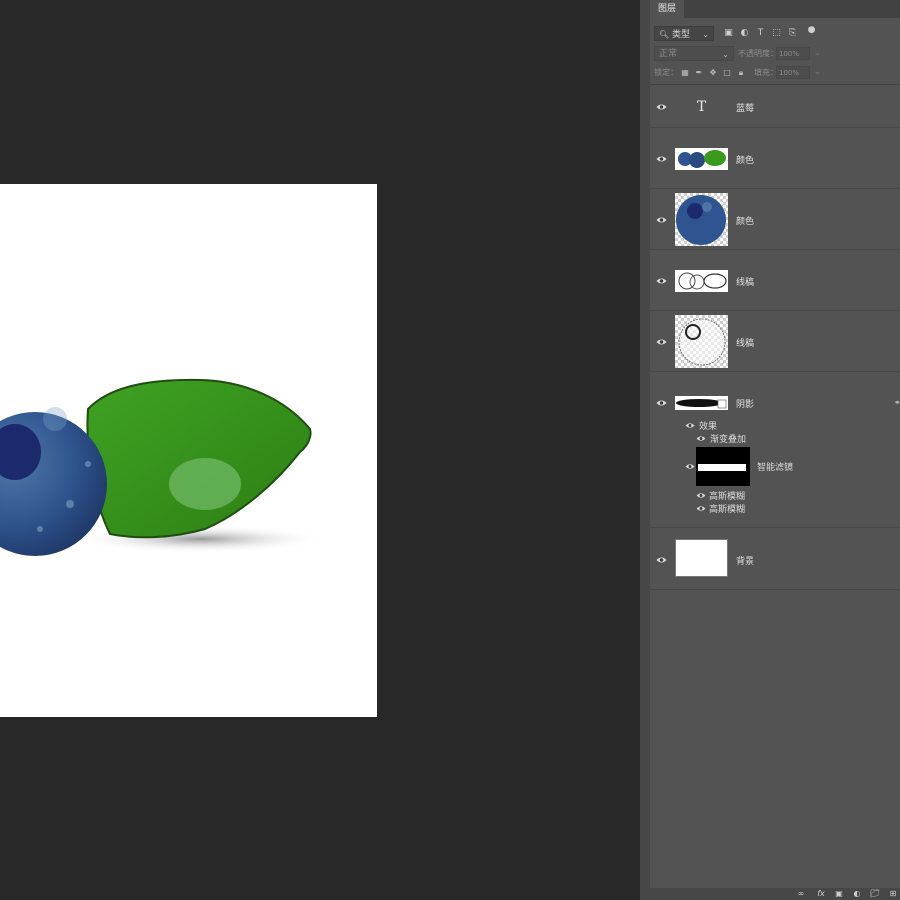  I want to click on layer-link-icon: ⚭, so click(897, 402).